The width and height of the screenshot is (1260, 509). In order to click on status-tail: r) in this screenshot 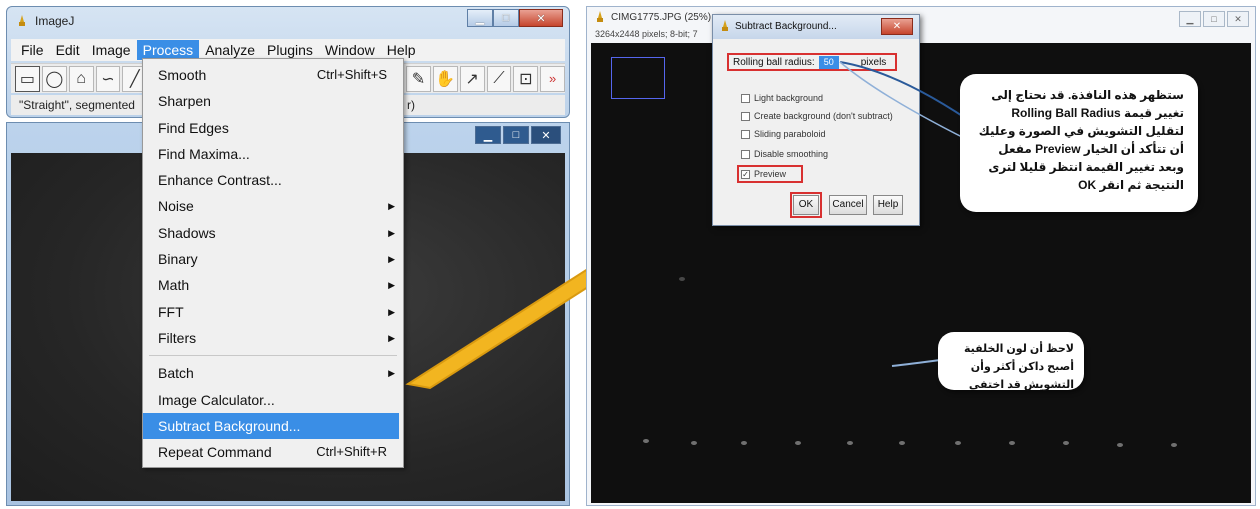, I will do `click(411, 105)`.